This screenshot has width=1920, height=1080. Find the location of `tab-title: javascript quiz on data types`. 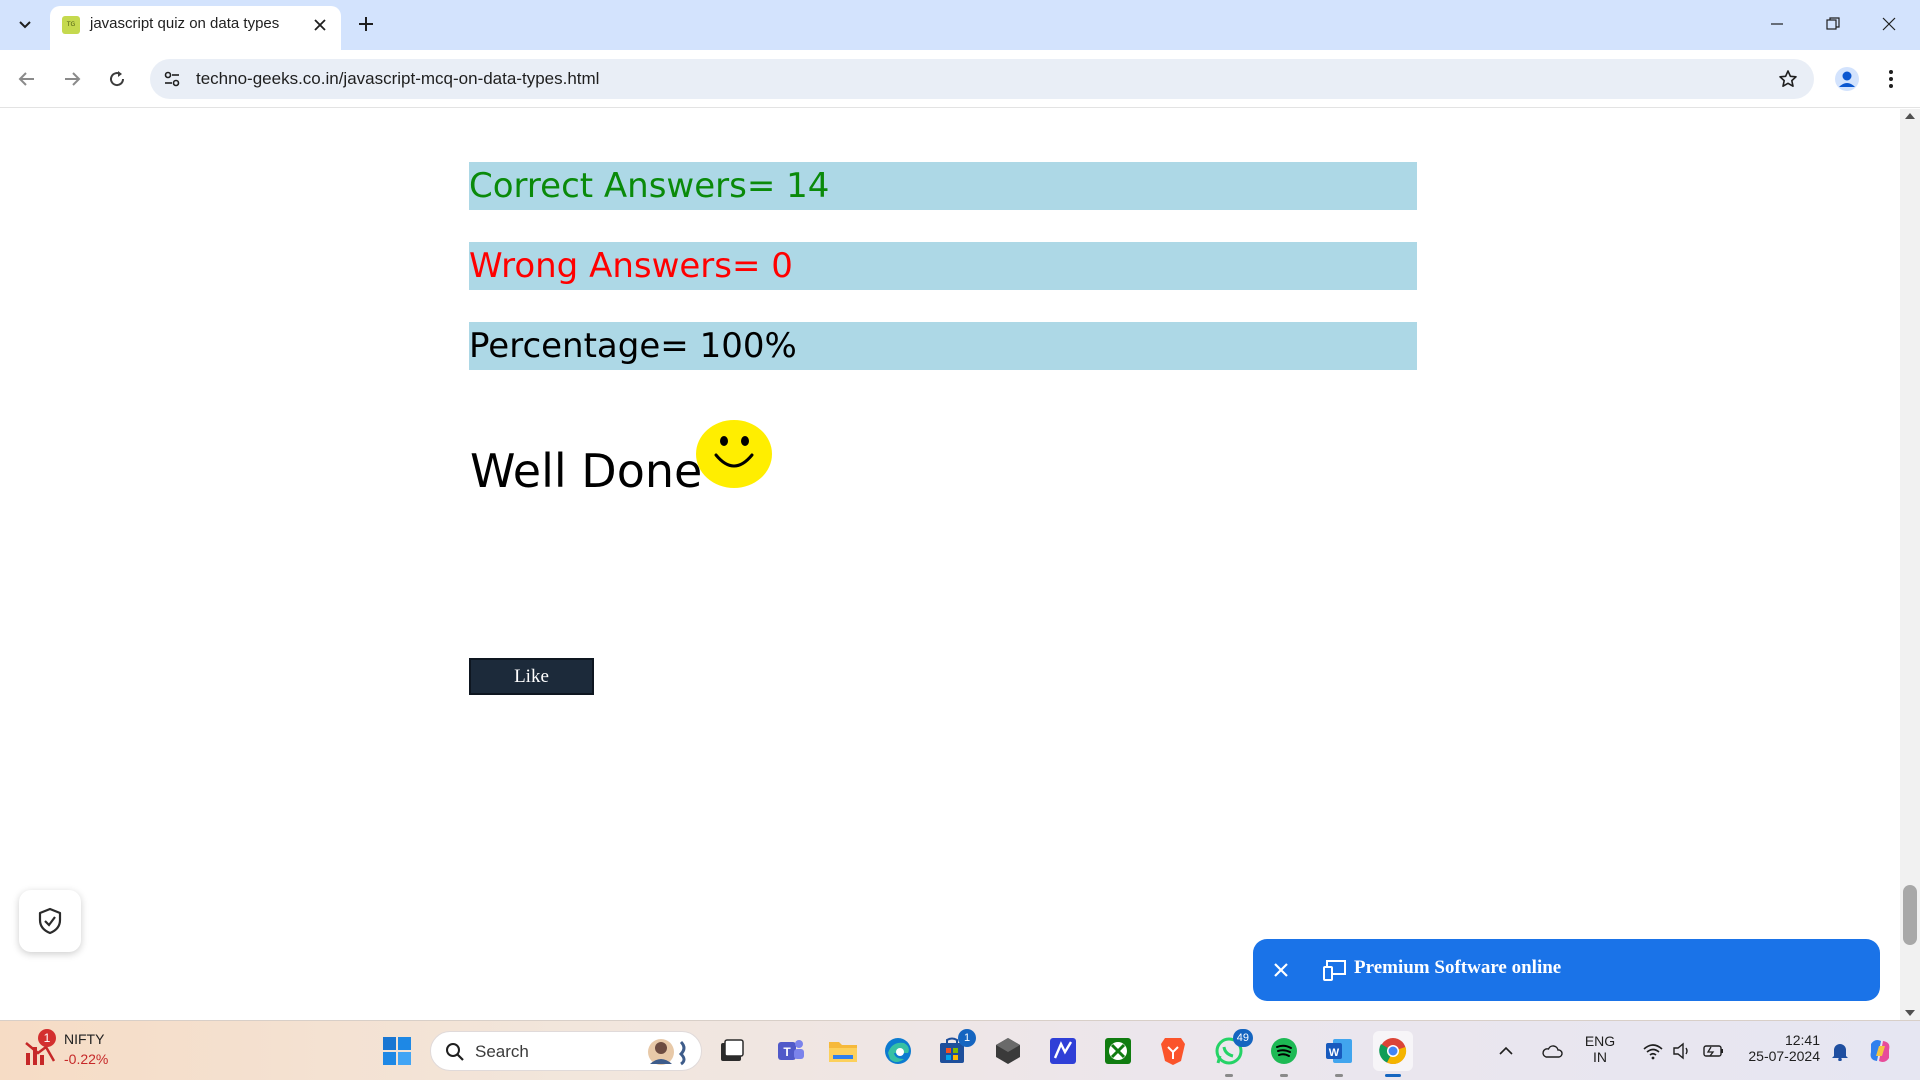

tab-title: javascript quiz on data types is located at coordinates (185, 23).